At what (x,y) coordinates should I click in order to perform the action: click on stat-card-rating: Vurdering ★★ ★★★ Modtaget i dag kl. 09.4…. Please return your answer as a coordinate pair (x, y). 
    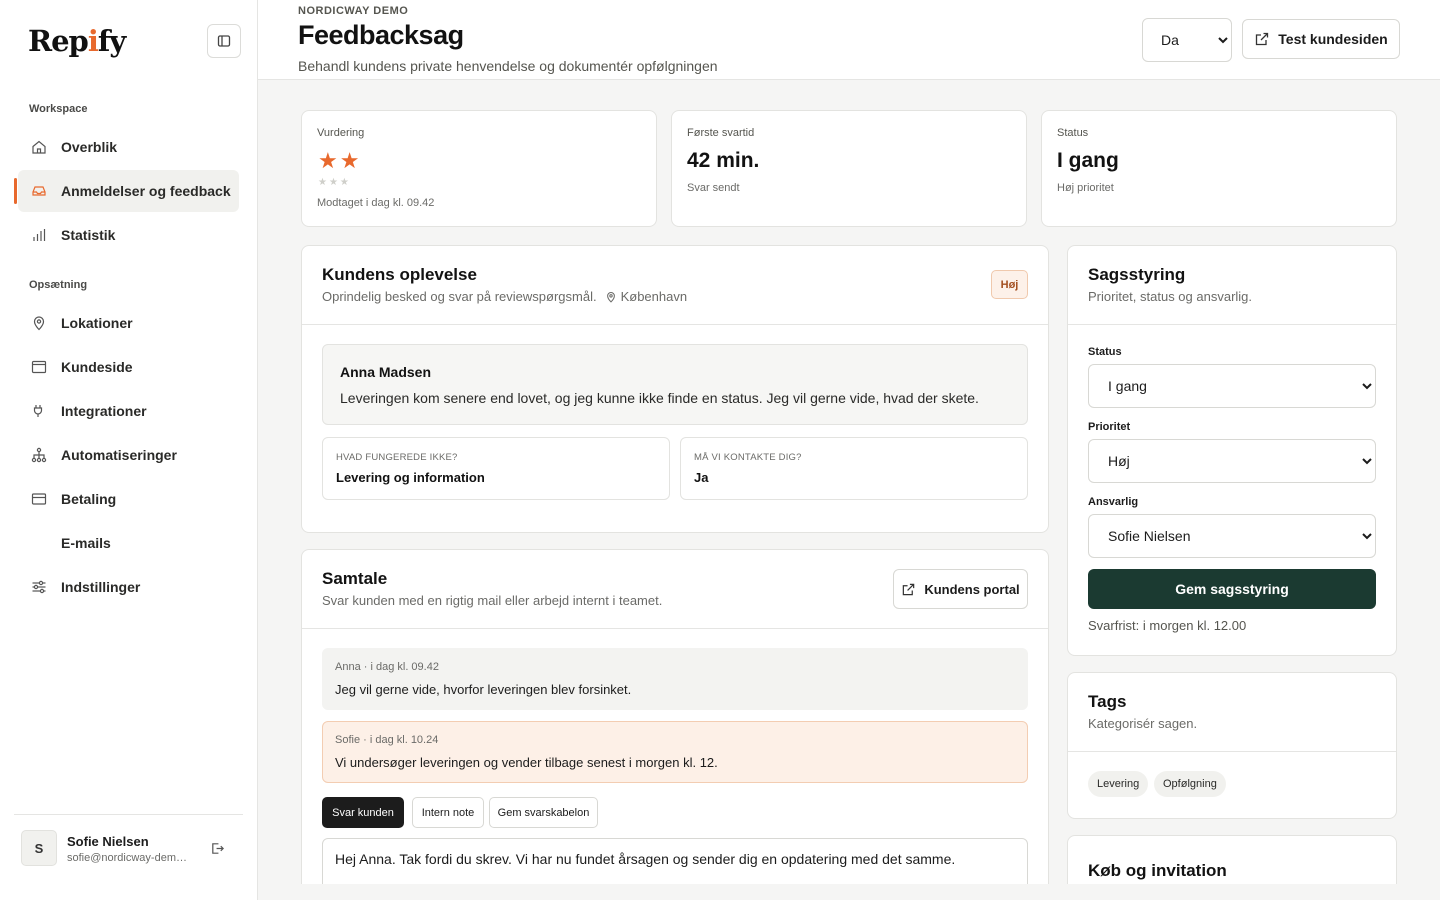
    Looking at the image, I should click on (479, 168).